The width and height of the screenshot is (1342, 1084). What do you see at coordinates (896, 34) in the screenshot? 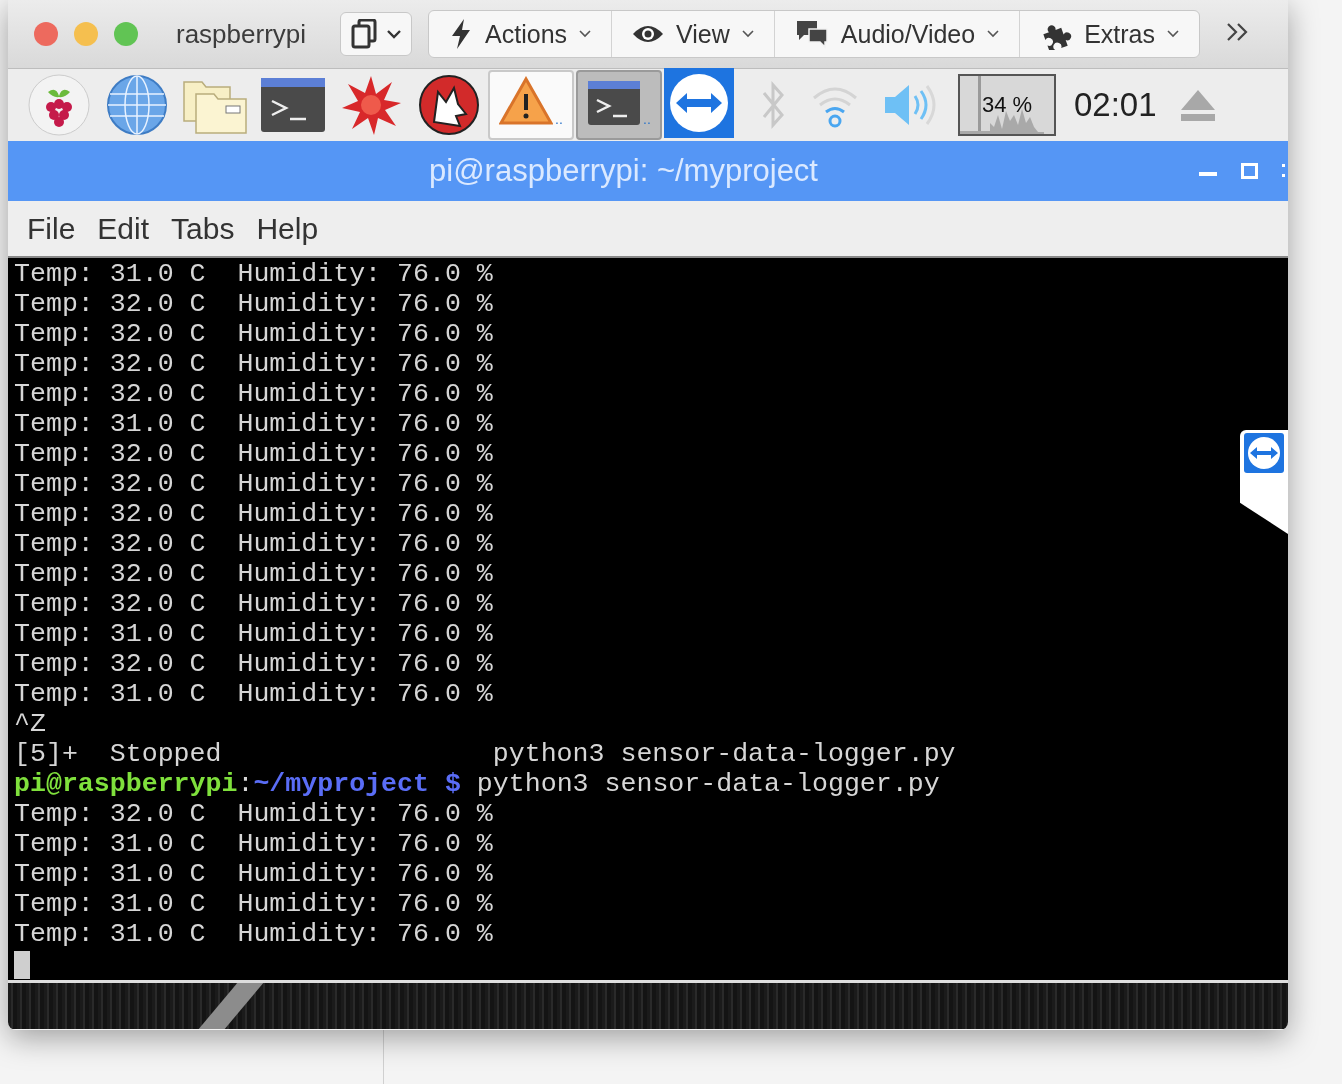
I see `toolbar-menu-button: Audio/Video` at bounding box center [896, 34].